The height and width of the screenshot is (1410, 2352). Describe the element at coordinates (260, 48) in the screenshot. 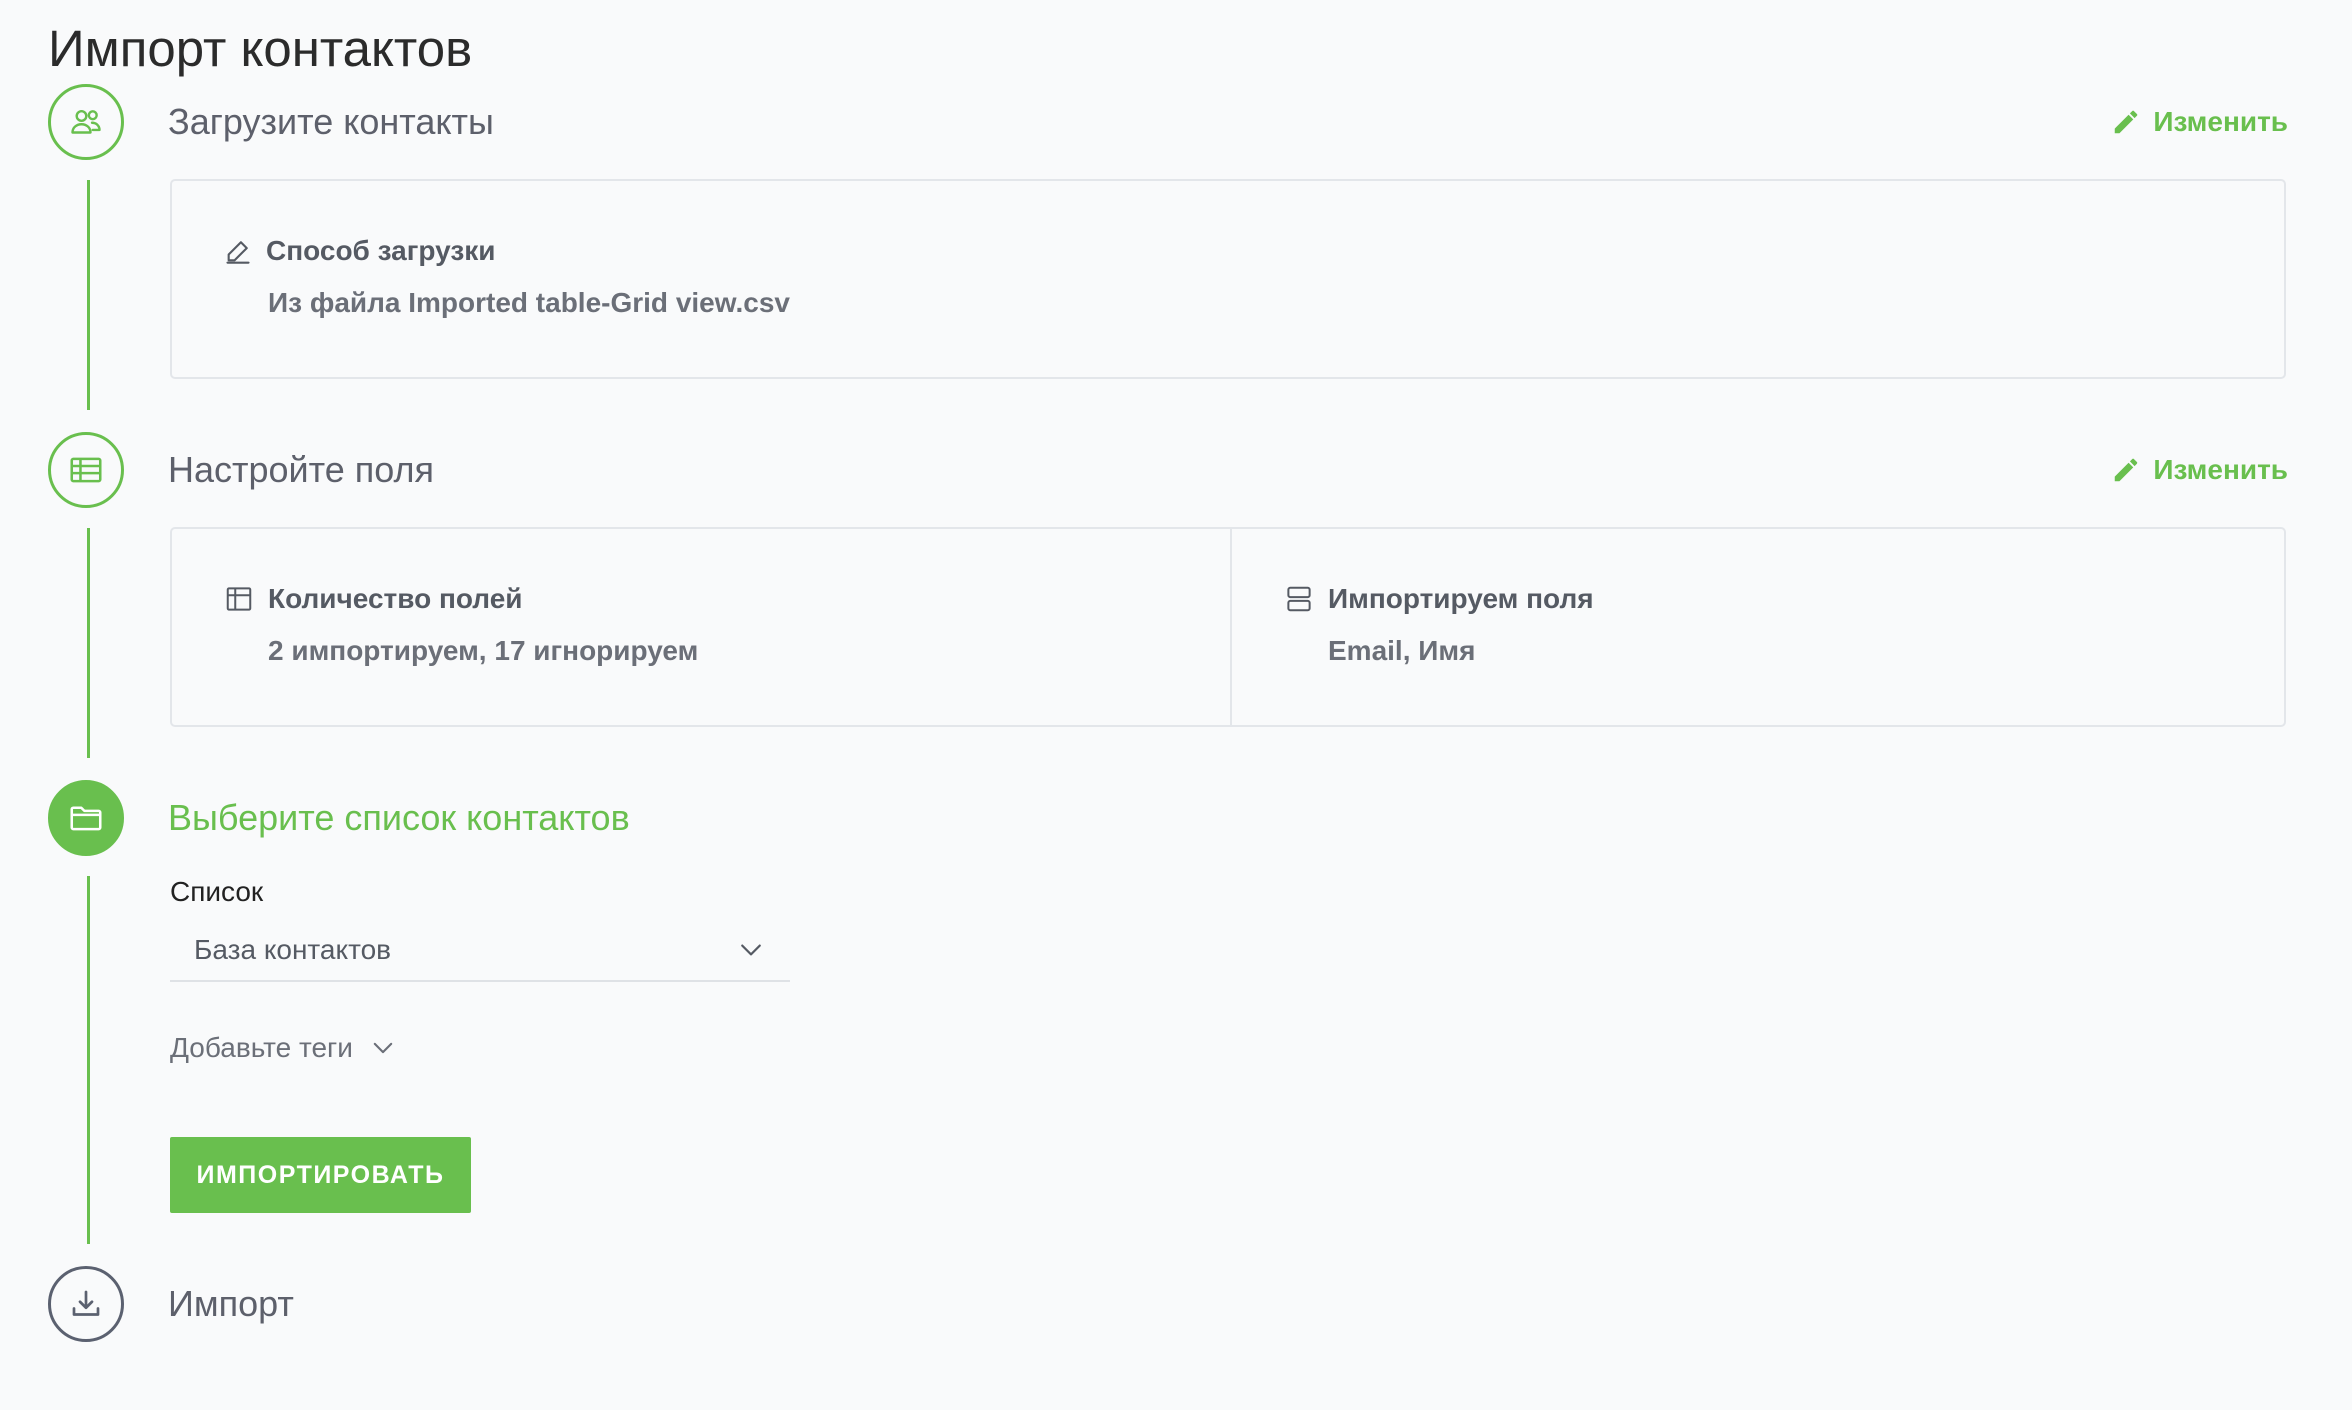

I see `page-title: Импорт контактов` at that location.